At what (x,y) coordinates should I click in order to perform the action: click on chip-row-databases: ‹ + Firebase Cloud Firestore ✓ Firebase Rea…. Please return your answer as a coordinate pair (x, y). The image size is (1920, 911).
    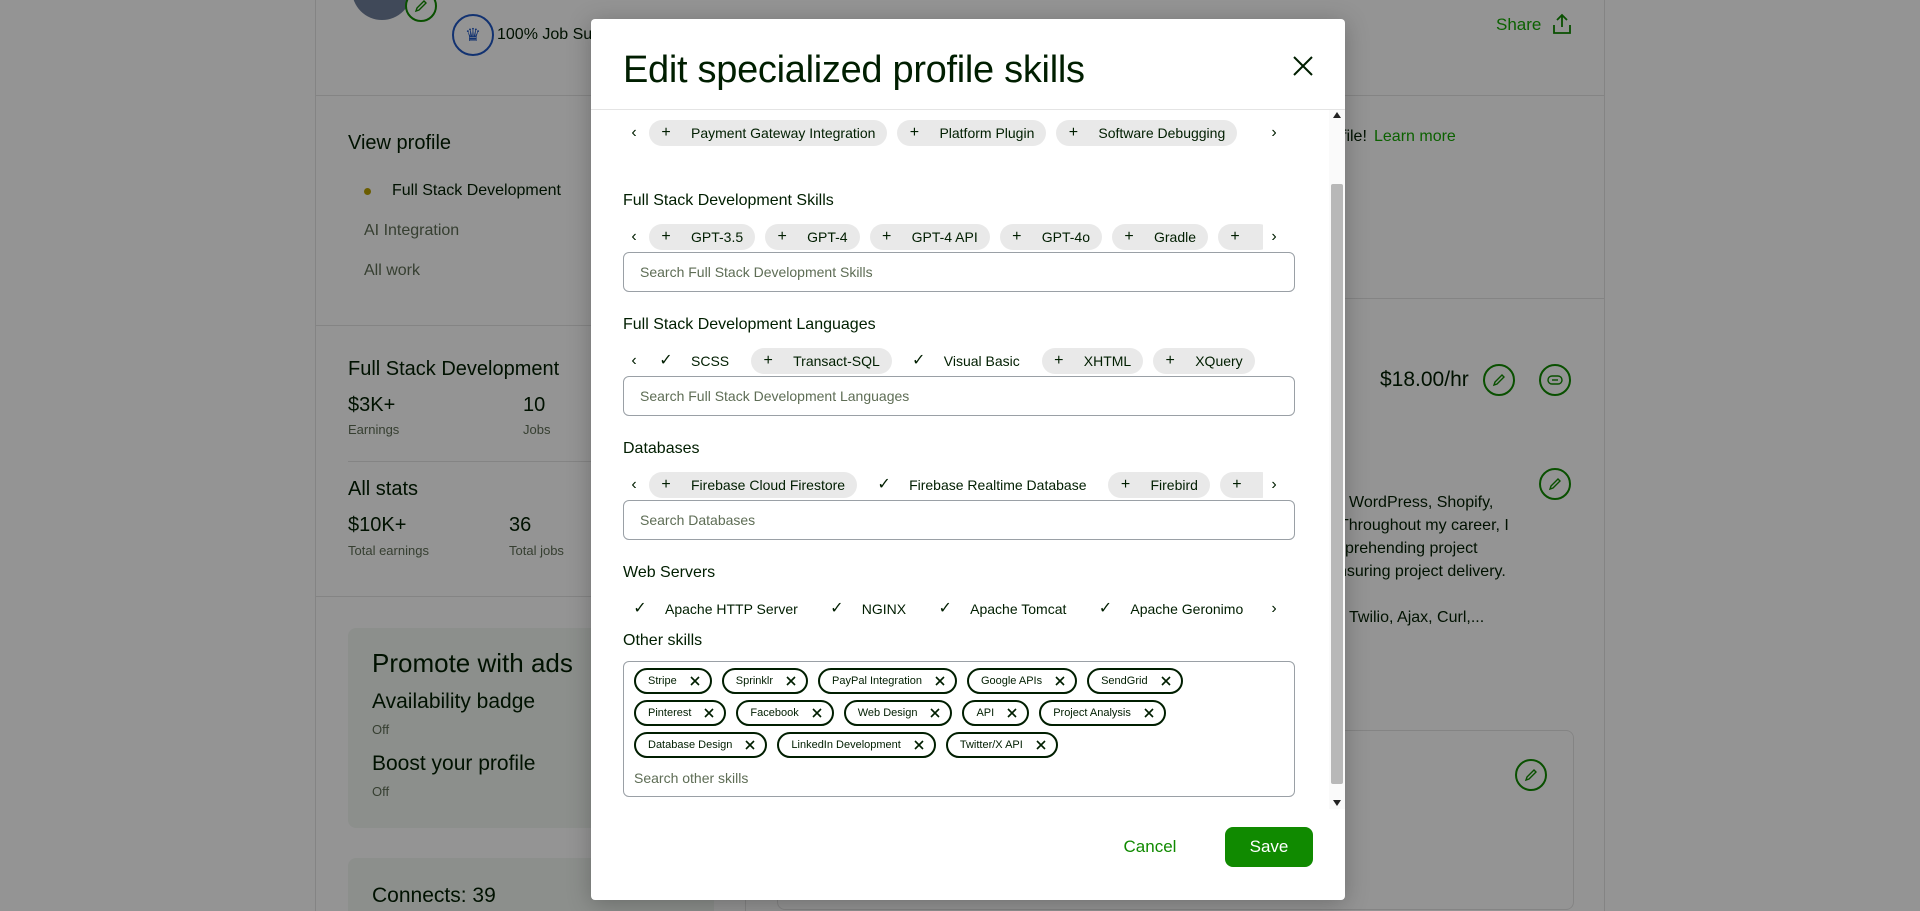
    Looking at the image, I should click on (957, 485).